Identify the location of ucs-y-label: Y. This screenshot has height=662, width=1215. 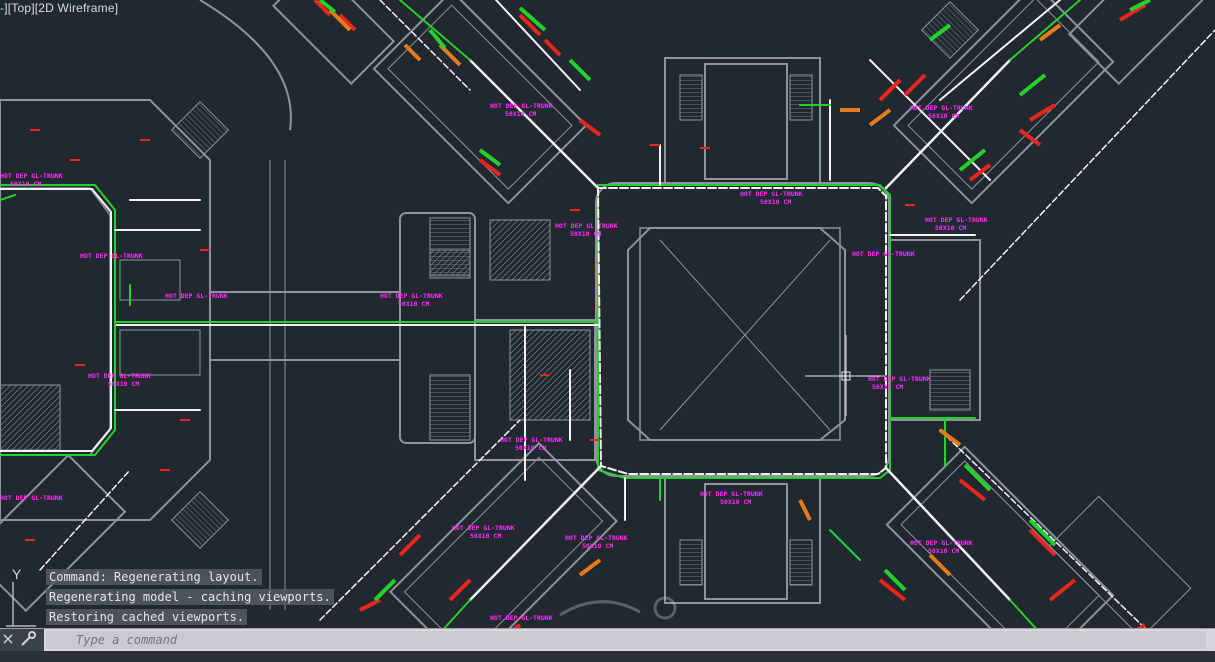
(17, 574).